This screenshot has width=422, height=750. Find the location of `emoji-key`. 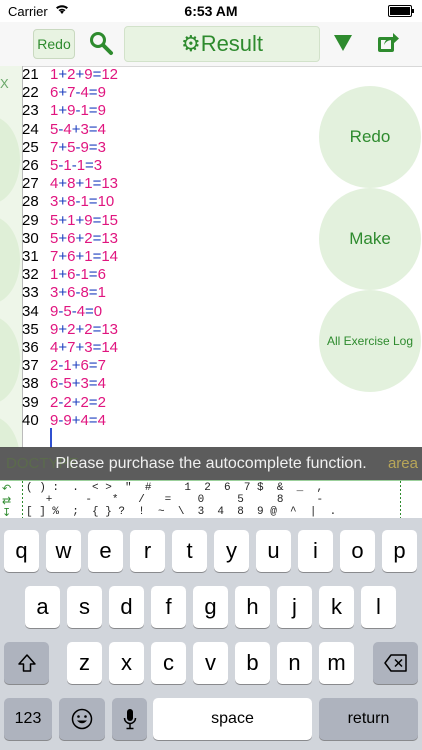

emoji-key is located at coordinates (82, 719).